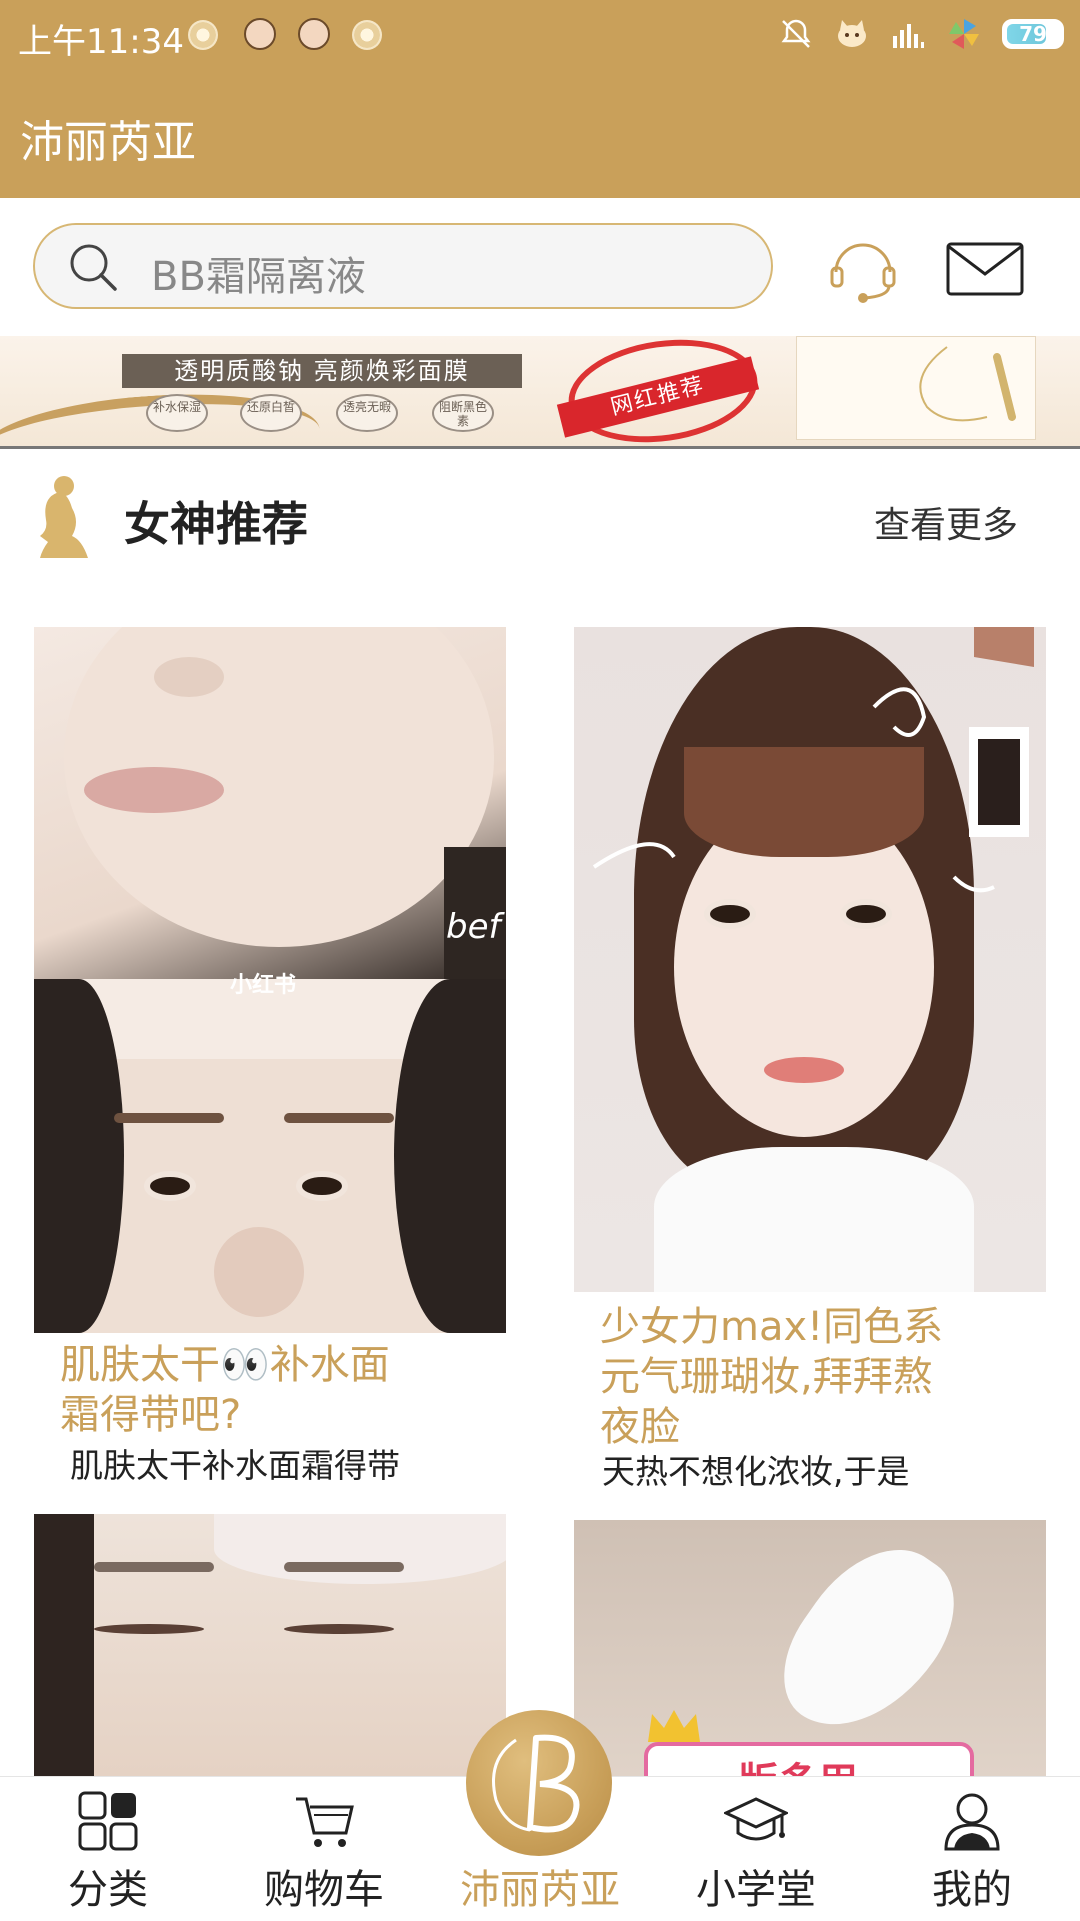 The height and width of the screenshot is (1921, 1080). Describe the element at coordinates (216, 524) in the screenshot. I see `section-title: 女神推荐` at that location.